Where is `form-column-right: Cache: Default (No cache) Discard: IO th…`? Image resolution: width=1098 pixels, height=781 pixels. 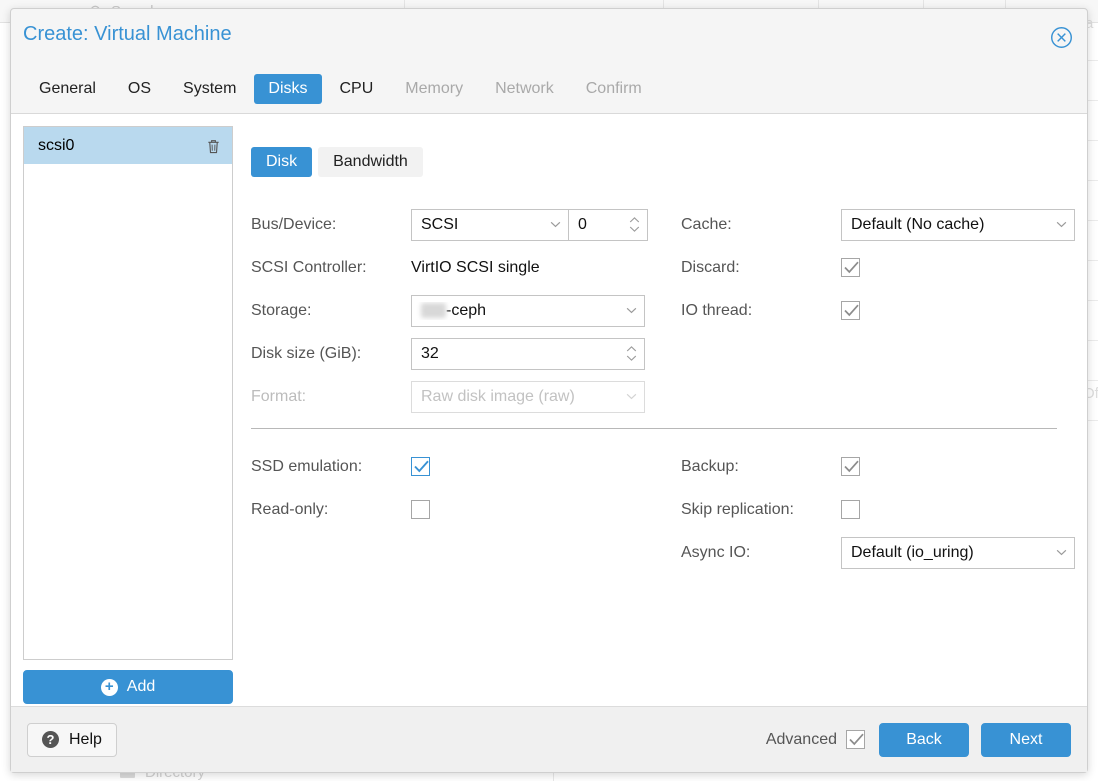
form-column-right: Cache: Default (No cache) Discard: IO th… is located at coordinates (889, 310).